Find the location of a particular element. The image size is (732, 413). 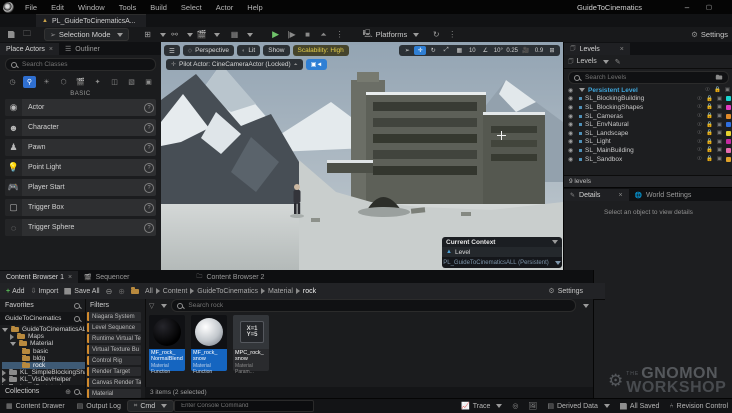

console-command-input is located at coordinates (244, 406).